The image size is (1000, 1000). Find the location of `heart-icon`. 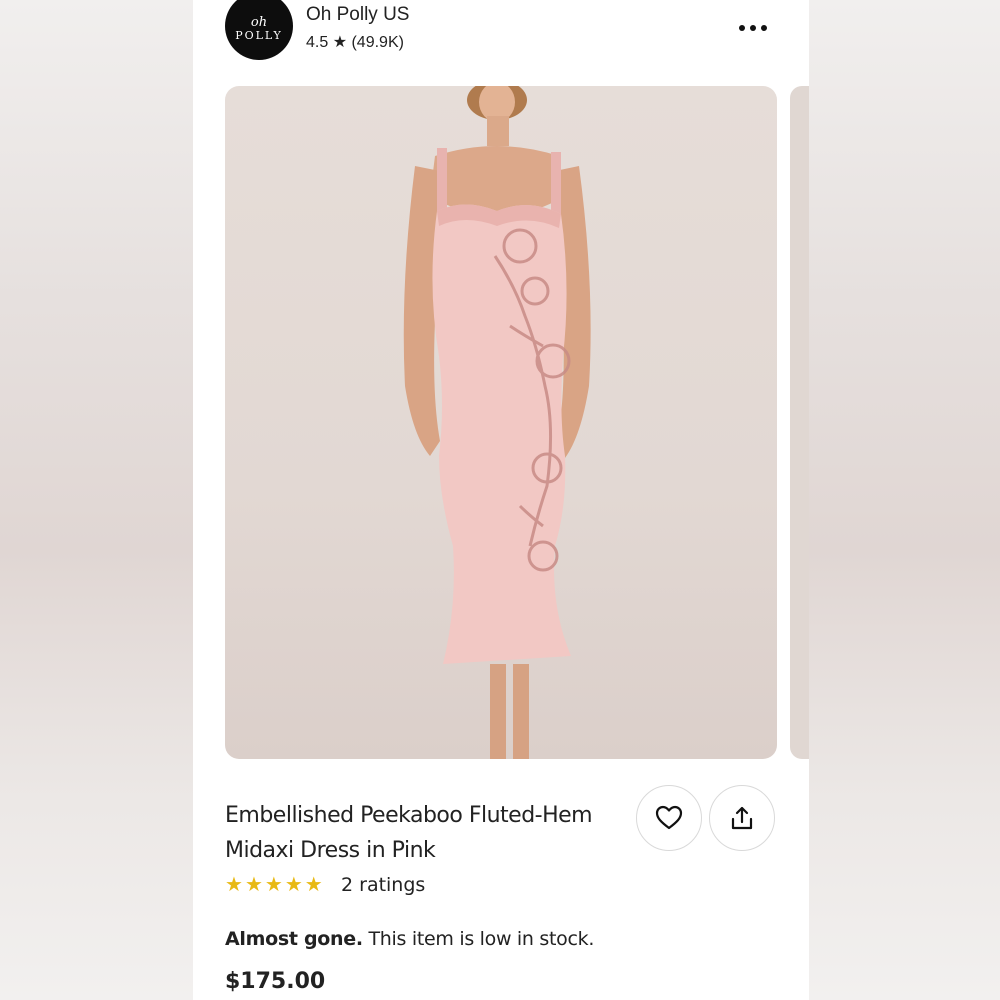

heart-icon is located at coordinates (669, 817).